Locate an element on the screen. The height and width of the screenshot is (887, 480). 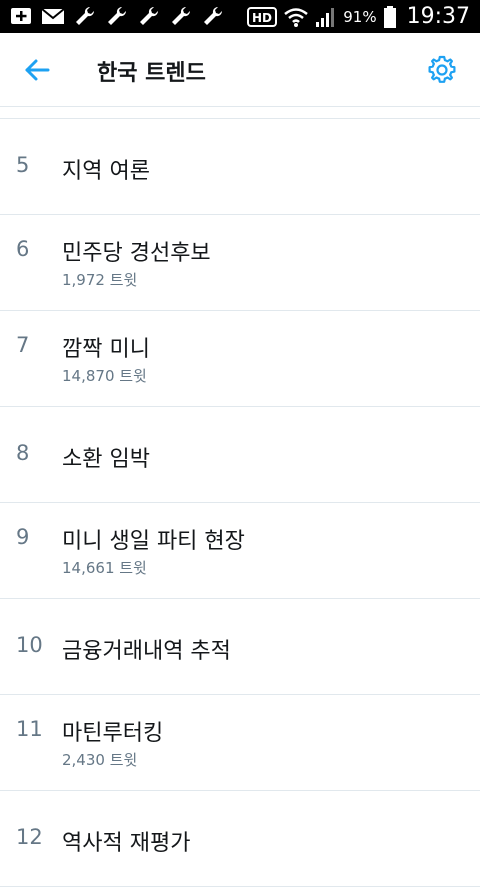
trend-name: 역사적 재평가 is located at coordinates (126, 843).